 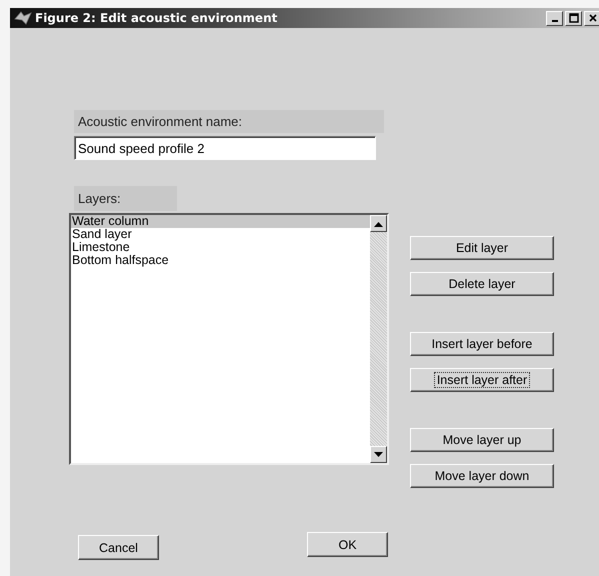 What do you see at coordinates (23, 18) in the screenshot?
I see `app-icon` at bounding box center [23, 18].